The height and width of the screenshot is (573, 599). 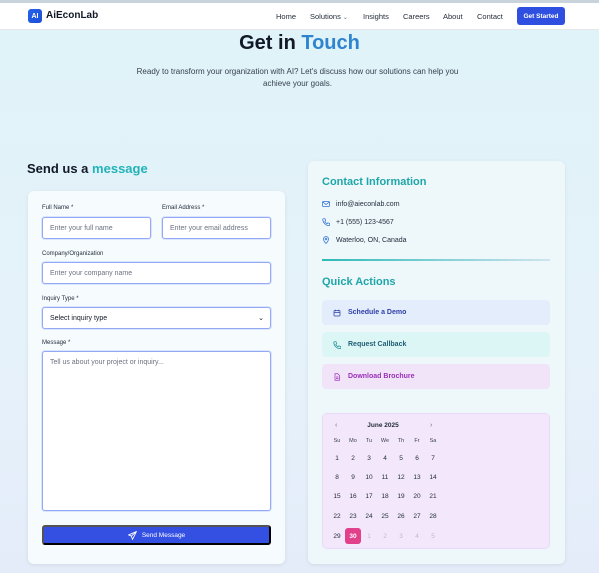 I want to click on calendar-day: 9, so click(x=353, y=477).